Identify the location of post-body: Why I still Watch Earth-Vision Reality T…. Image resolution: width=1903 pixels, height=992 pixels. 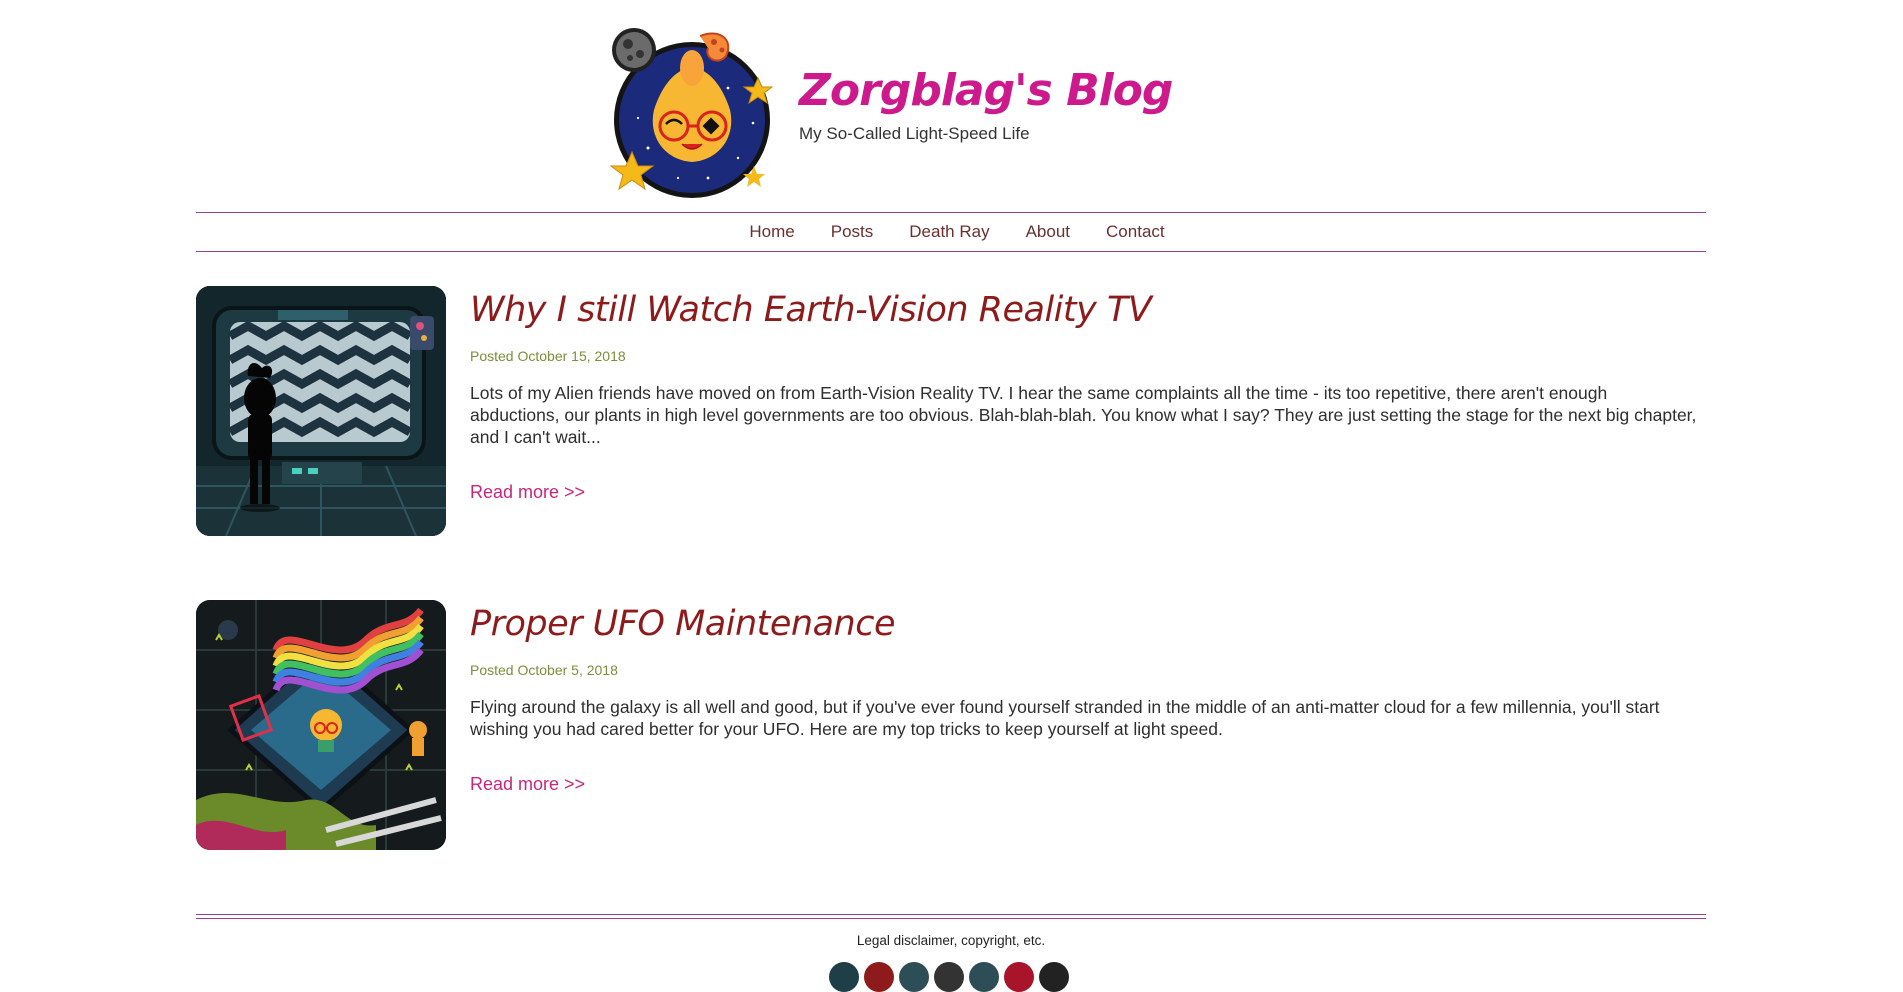
(1088, 394).